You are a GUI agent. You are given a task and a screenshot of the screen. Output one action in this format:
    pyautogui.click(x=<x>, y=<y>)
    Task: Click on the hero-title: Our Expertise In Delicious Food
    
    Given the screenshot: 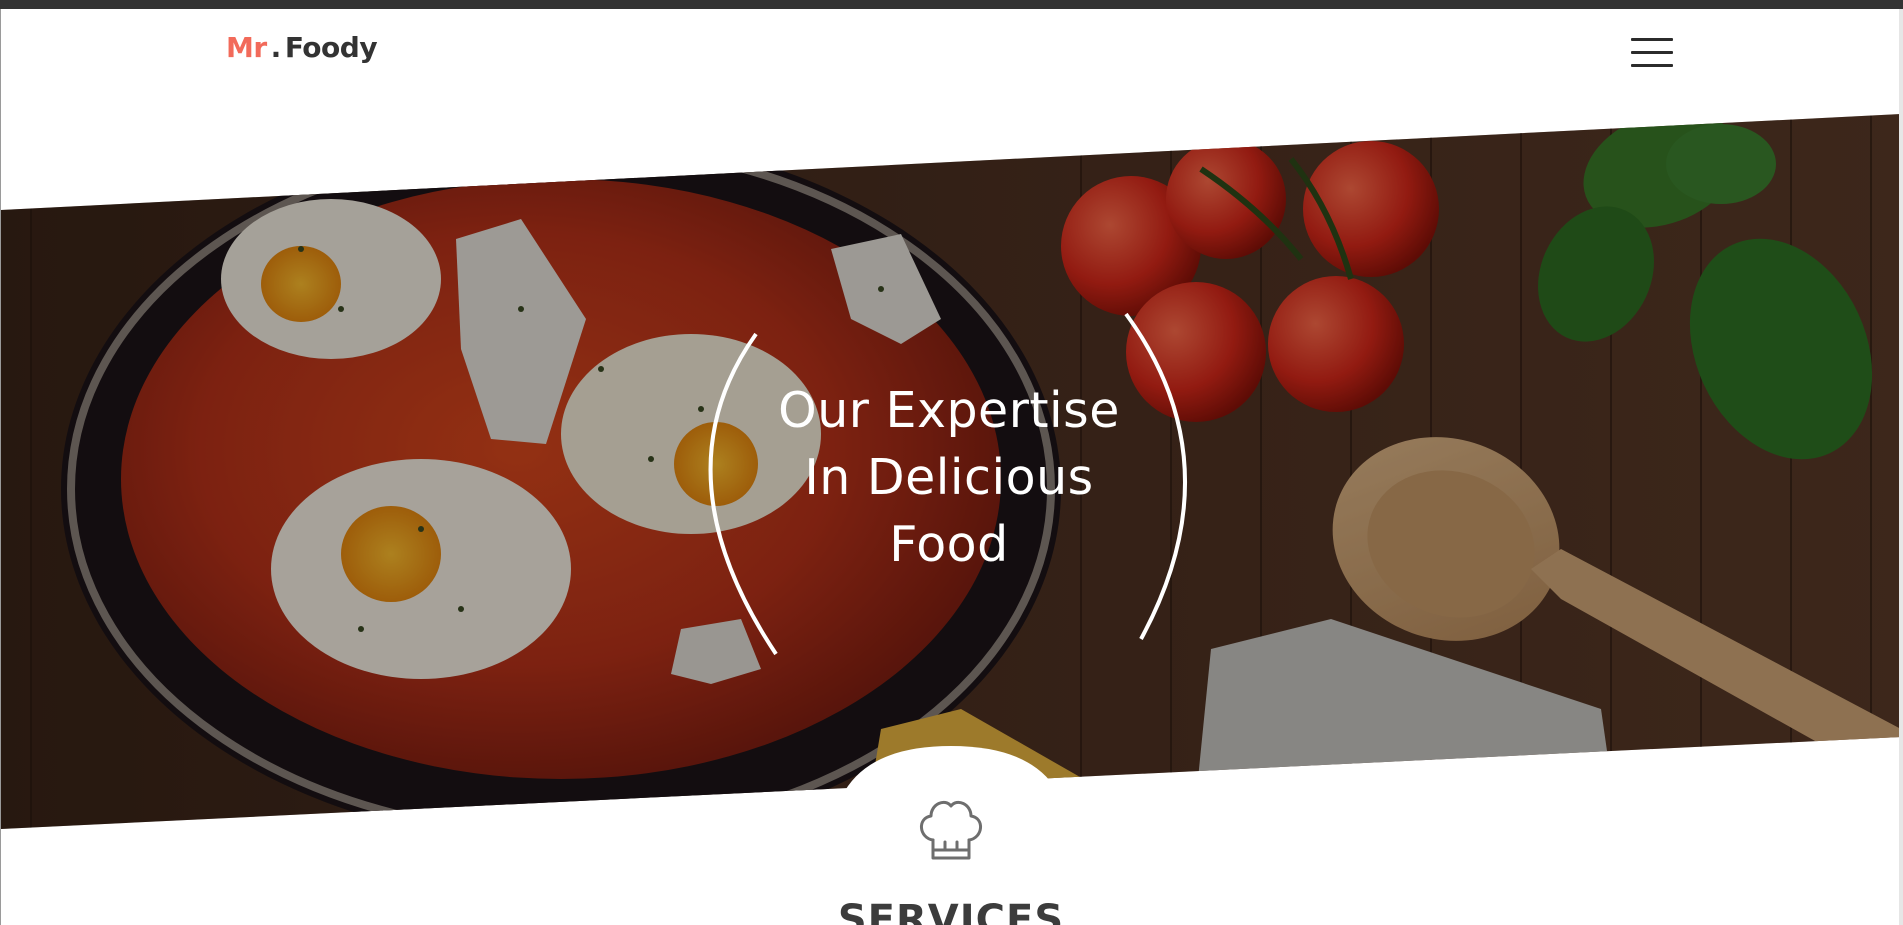 What is the action you would take?
    pyautogui.click(x=949, y=477)
    